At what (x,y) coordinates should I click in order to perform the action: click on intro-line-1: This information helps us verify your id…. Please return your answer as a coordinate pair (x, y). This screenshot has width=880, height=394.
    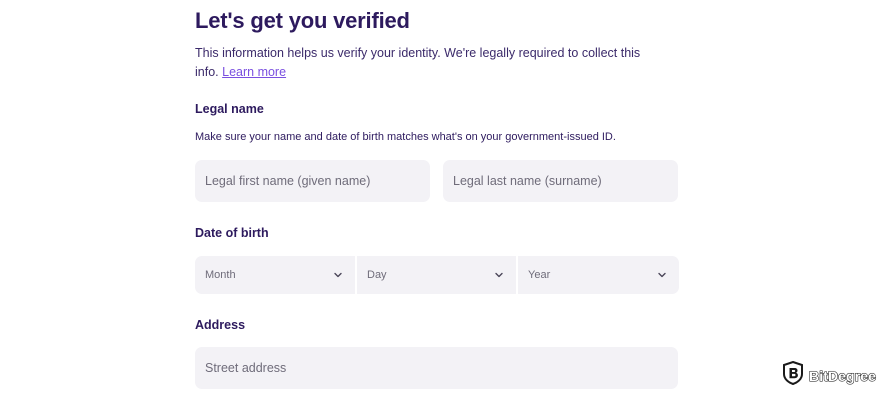
    Looking at the image, I should click on (418, 53).